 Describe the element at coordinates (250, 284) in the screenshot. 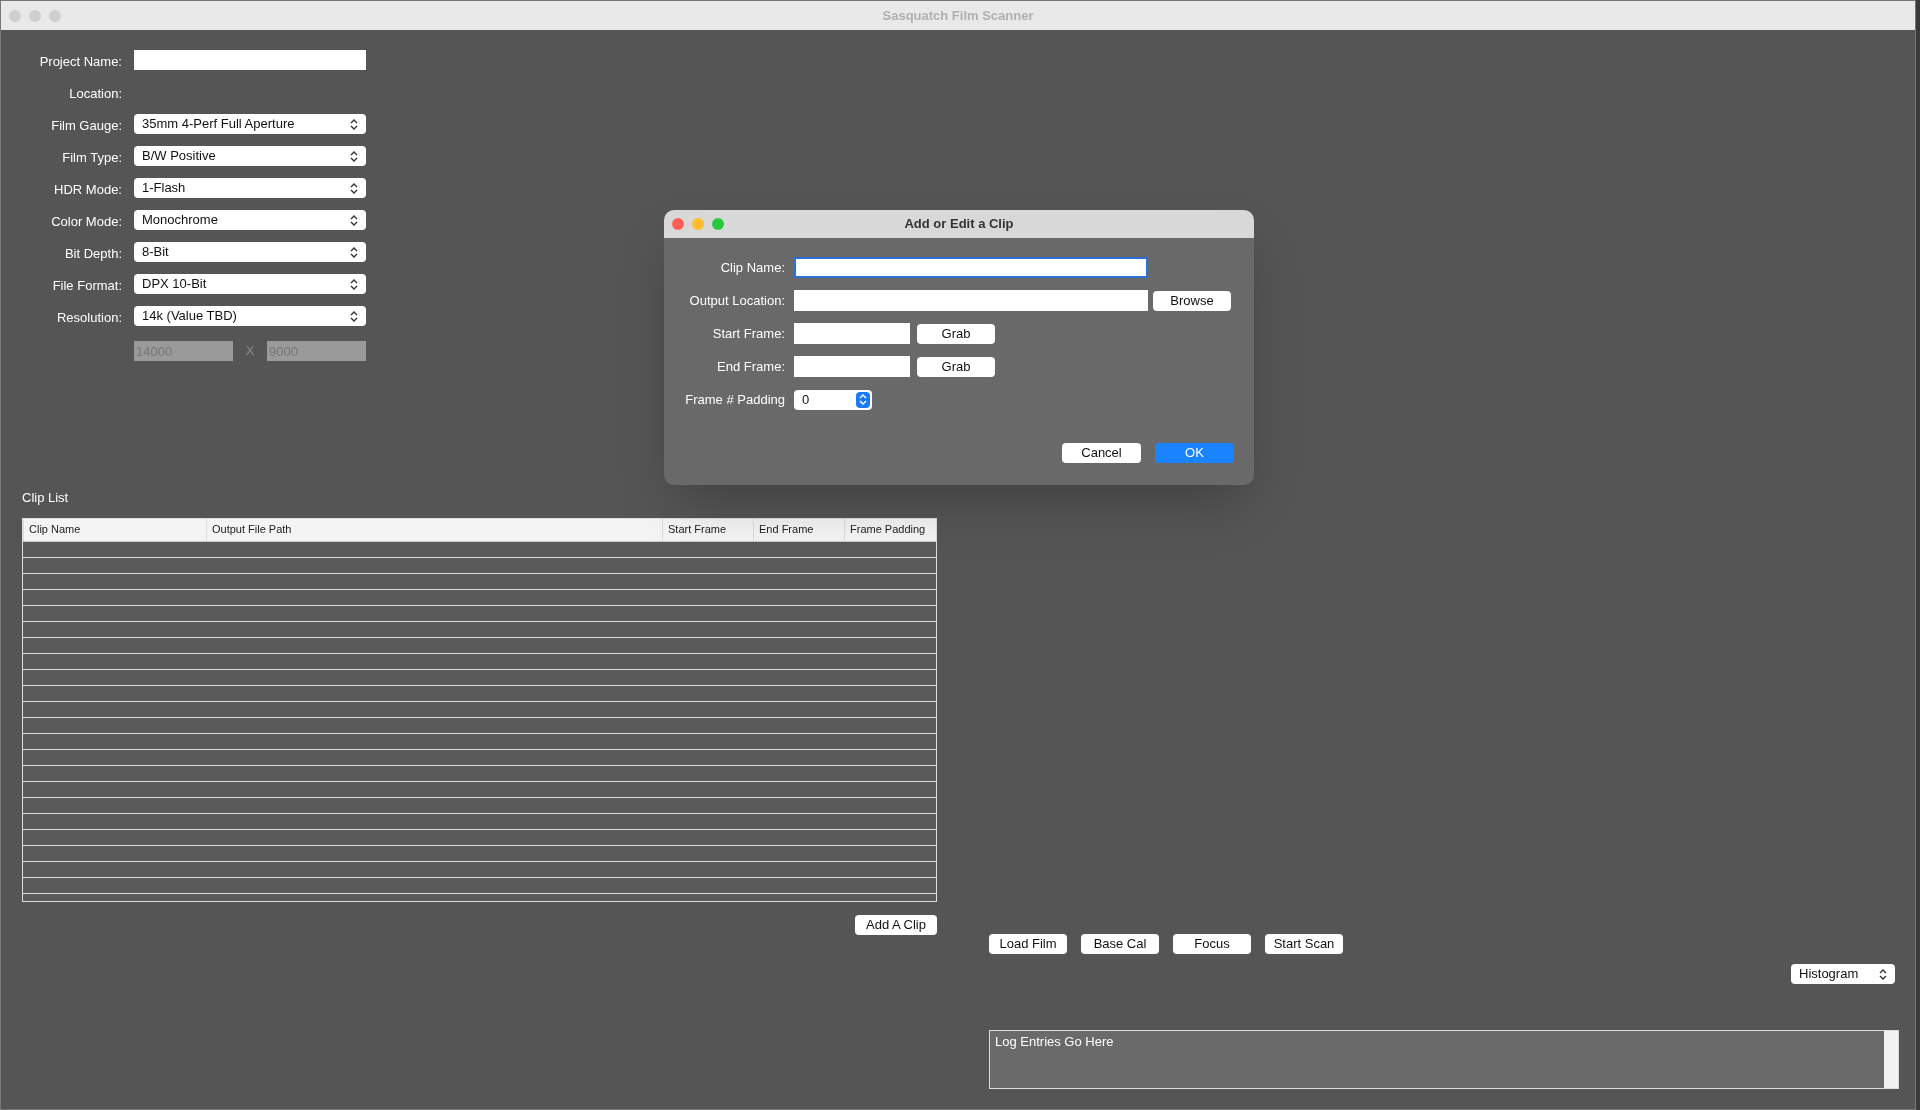

I see `dropdown: DPX 10-Bit` at that location.